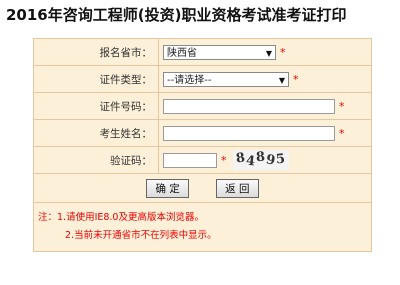 This screenshot has height=285, width=400. What do you see at coordinates (176, 15) in the screenshot?
I see `page-title: 2016年咨询工程师(投资)职业资格考试准考证打印` at bounding box center [176, 15].